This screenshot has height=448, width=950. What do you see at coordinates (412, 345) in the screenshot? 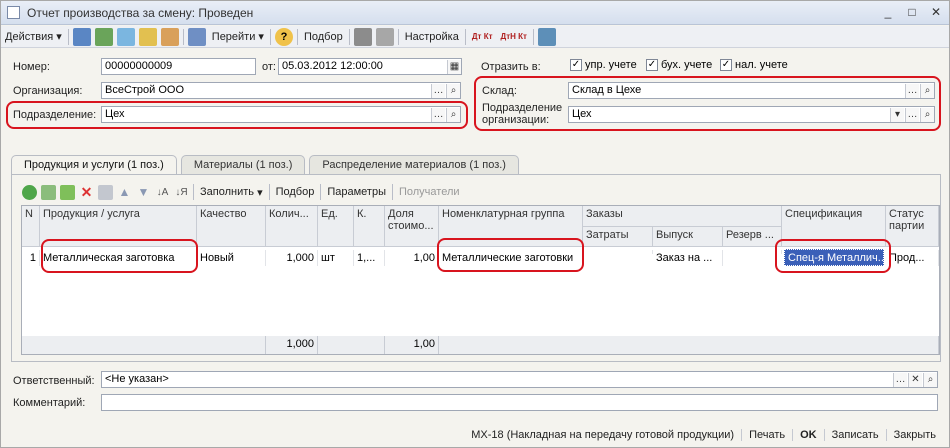
I see `footer-share: 1,00` at bounding box center [412, 345].